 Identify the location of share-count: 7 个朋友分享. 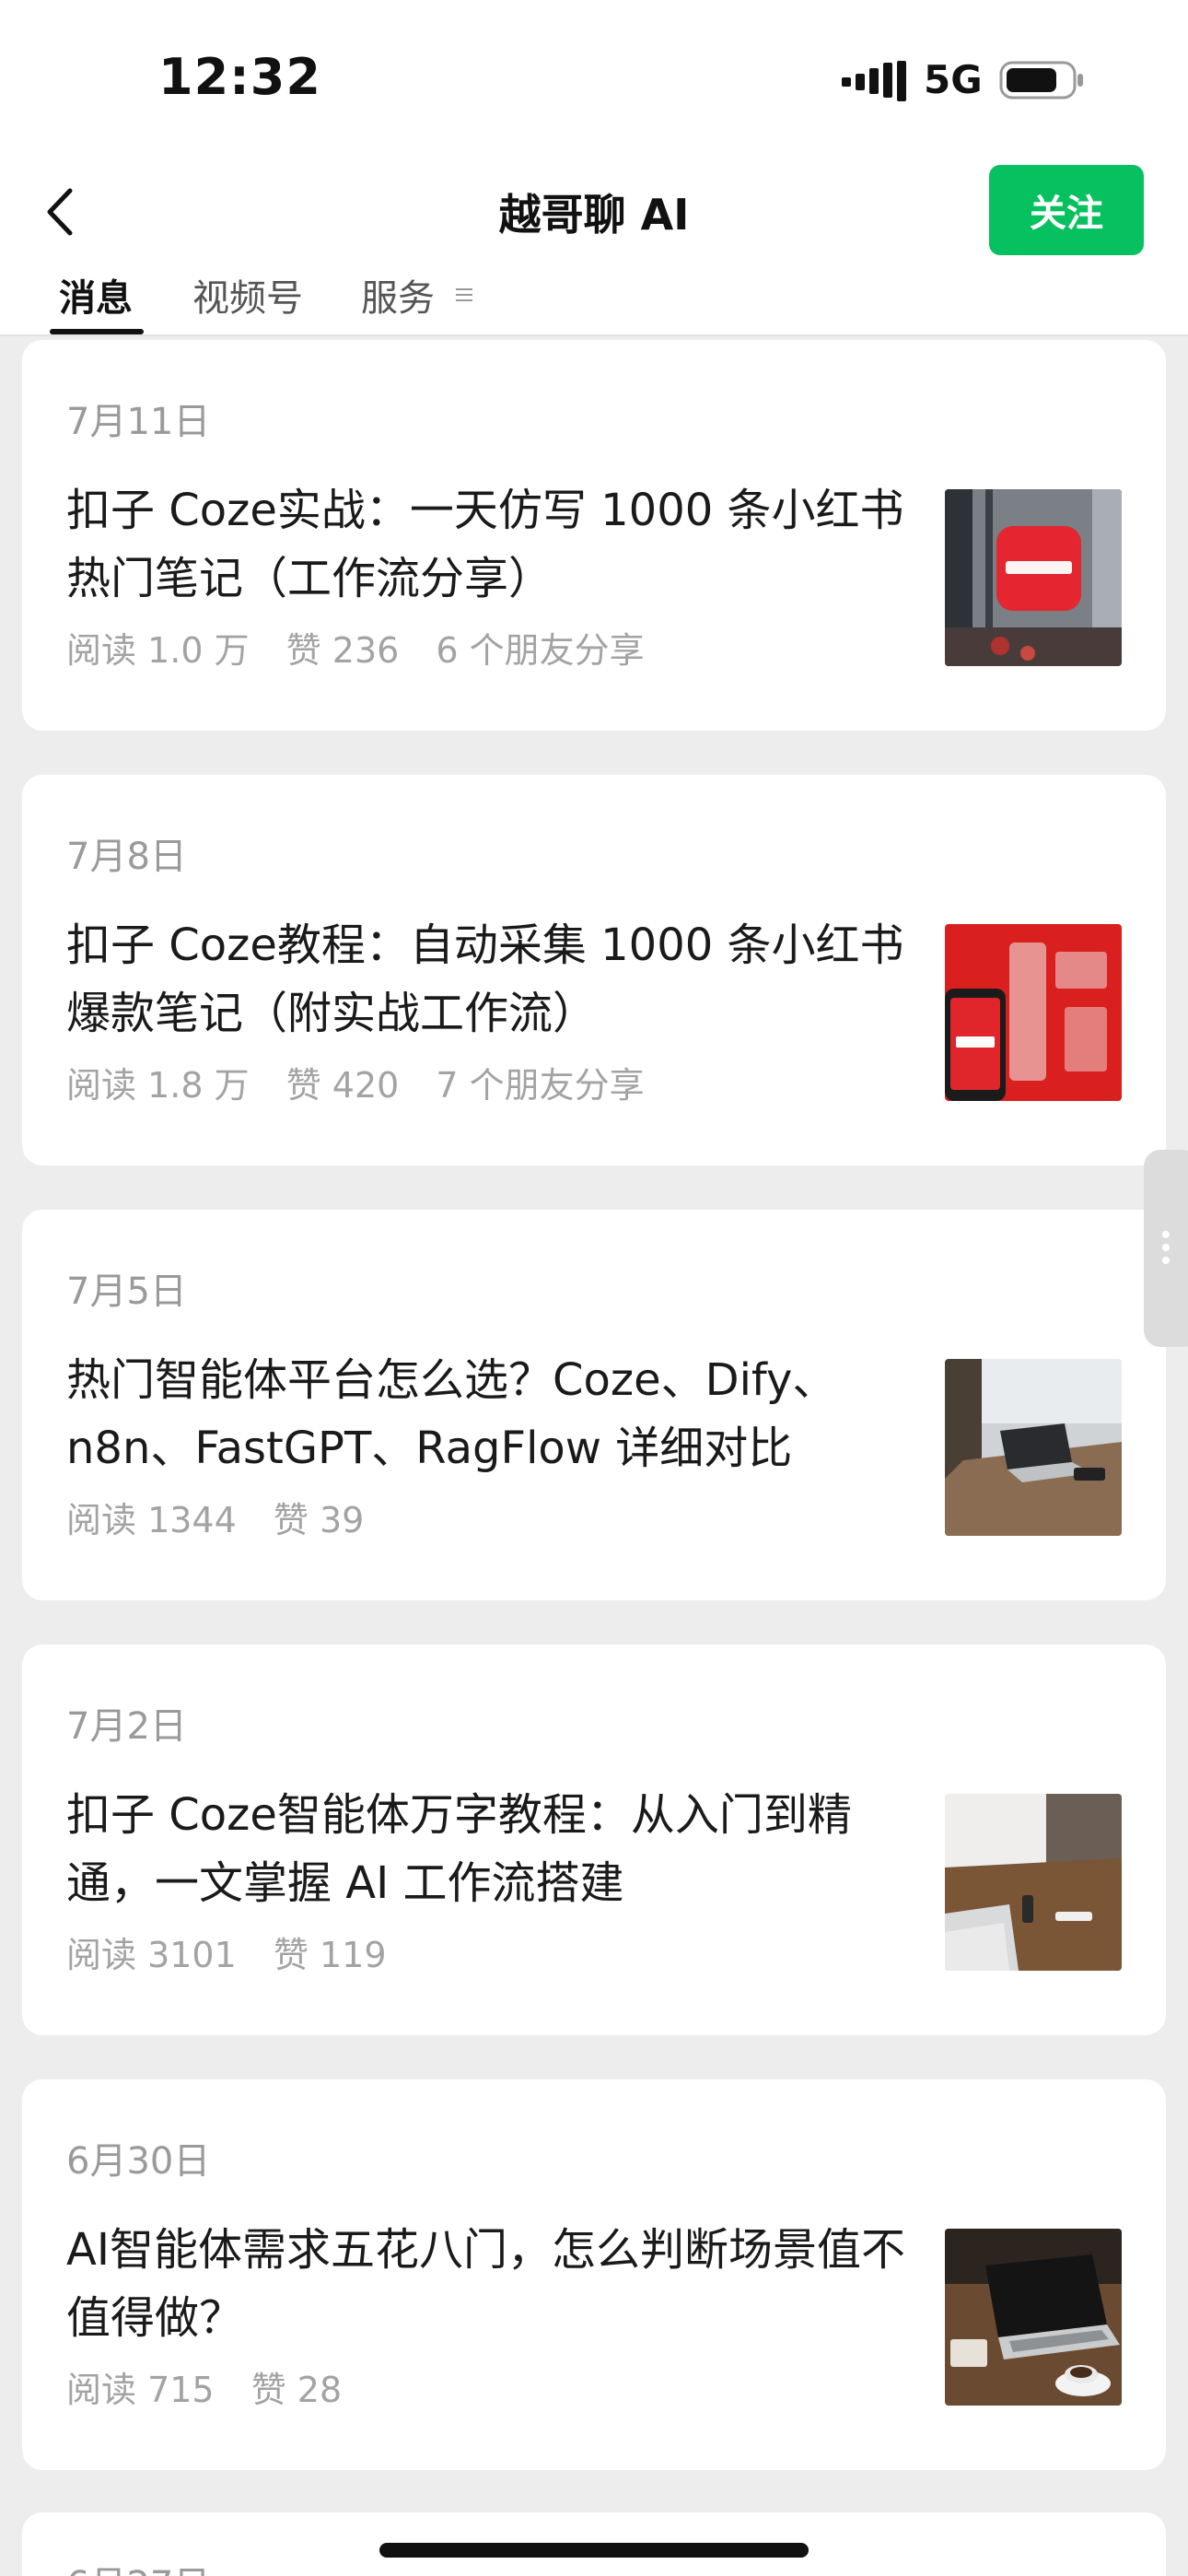
(540, 1085).